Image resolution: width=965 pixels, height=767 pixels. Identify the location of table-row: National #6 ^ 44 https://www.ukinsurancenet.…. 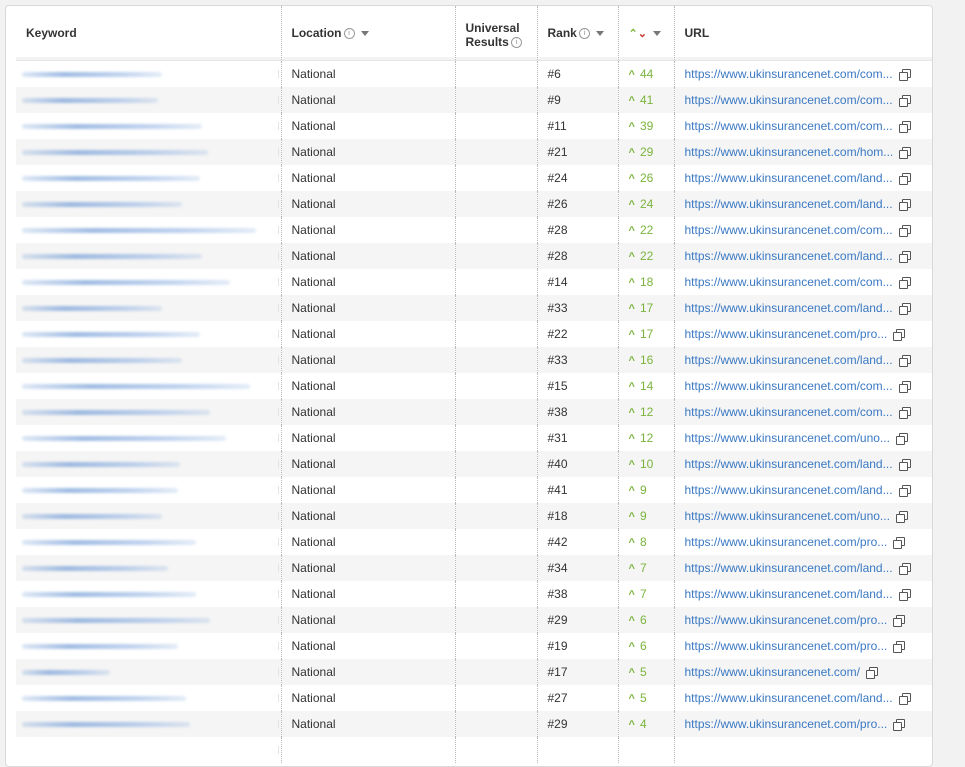
(474, 74).